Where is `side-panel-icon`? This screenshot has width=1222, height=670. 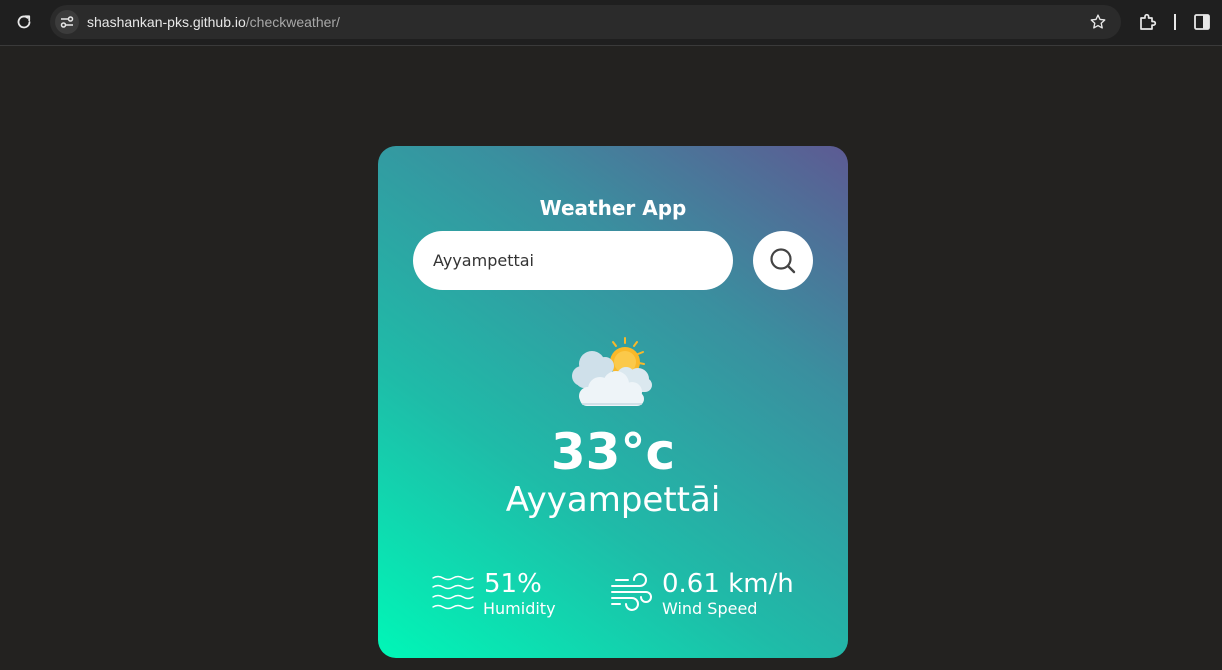 side-panel-icon is located at coordinates (1202, 22).